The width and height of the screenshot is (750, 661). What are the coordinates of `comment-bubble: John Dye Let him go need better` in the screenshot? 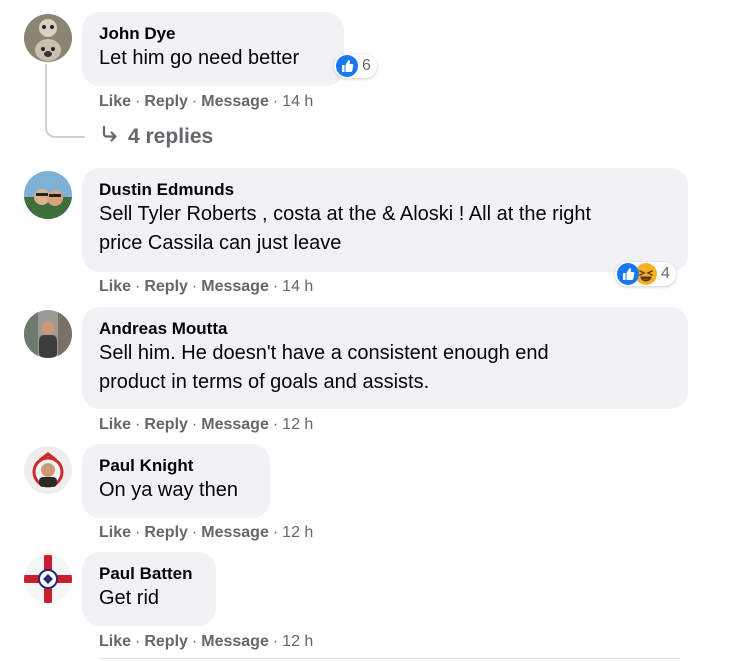 It's located at (213, 49).